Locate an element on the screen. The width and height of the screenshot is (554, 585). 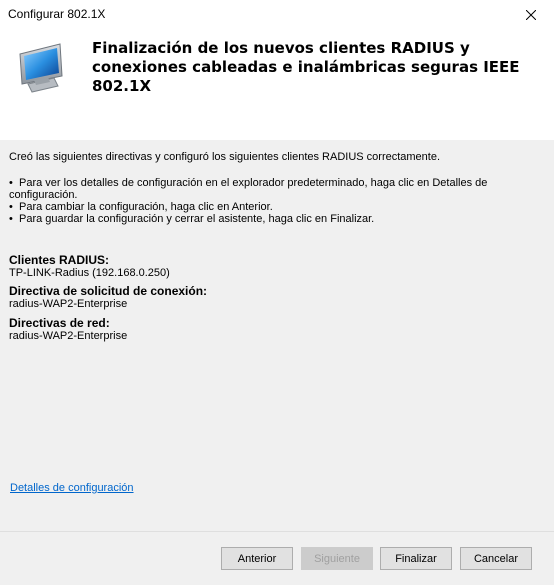
cancel-button: Cancelar is located at coordinates (496, 558).